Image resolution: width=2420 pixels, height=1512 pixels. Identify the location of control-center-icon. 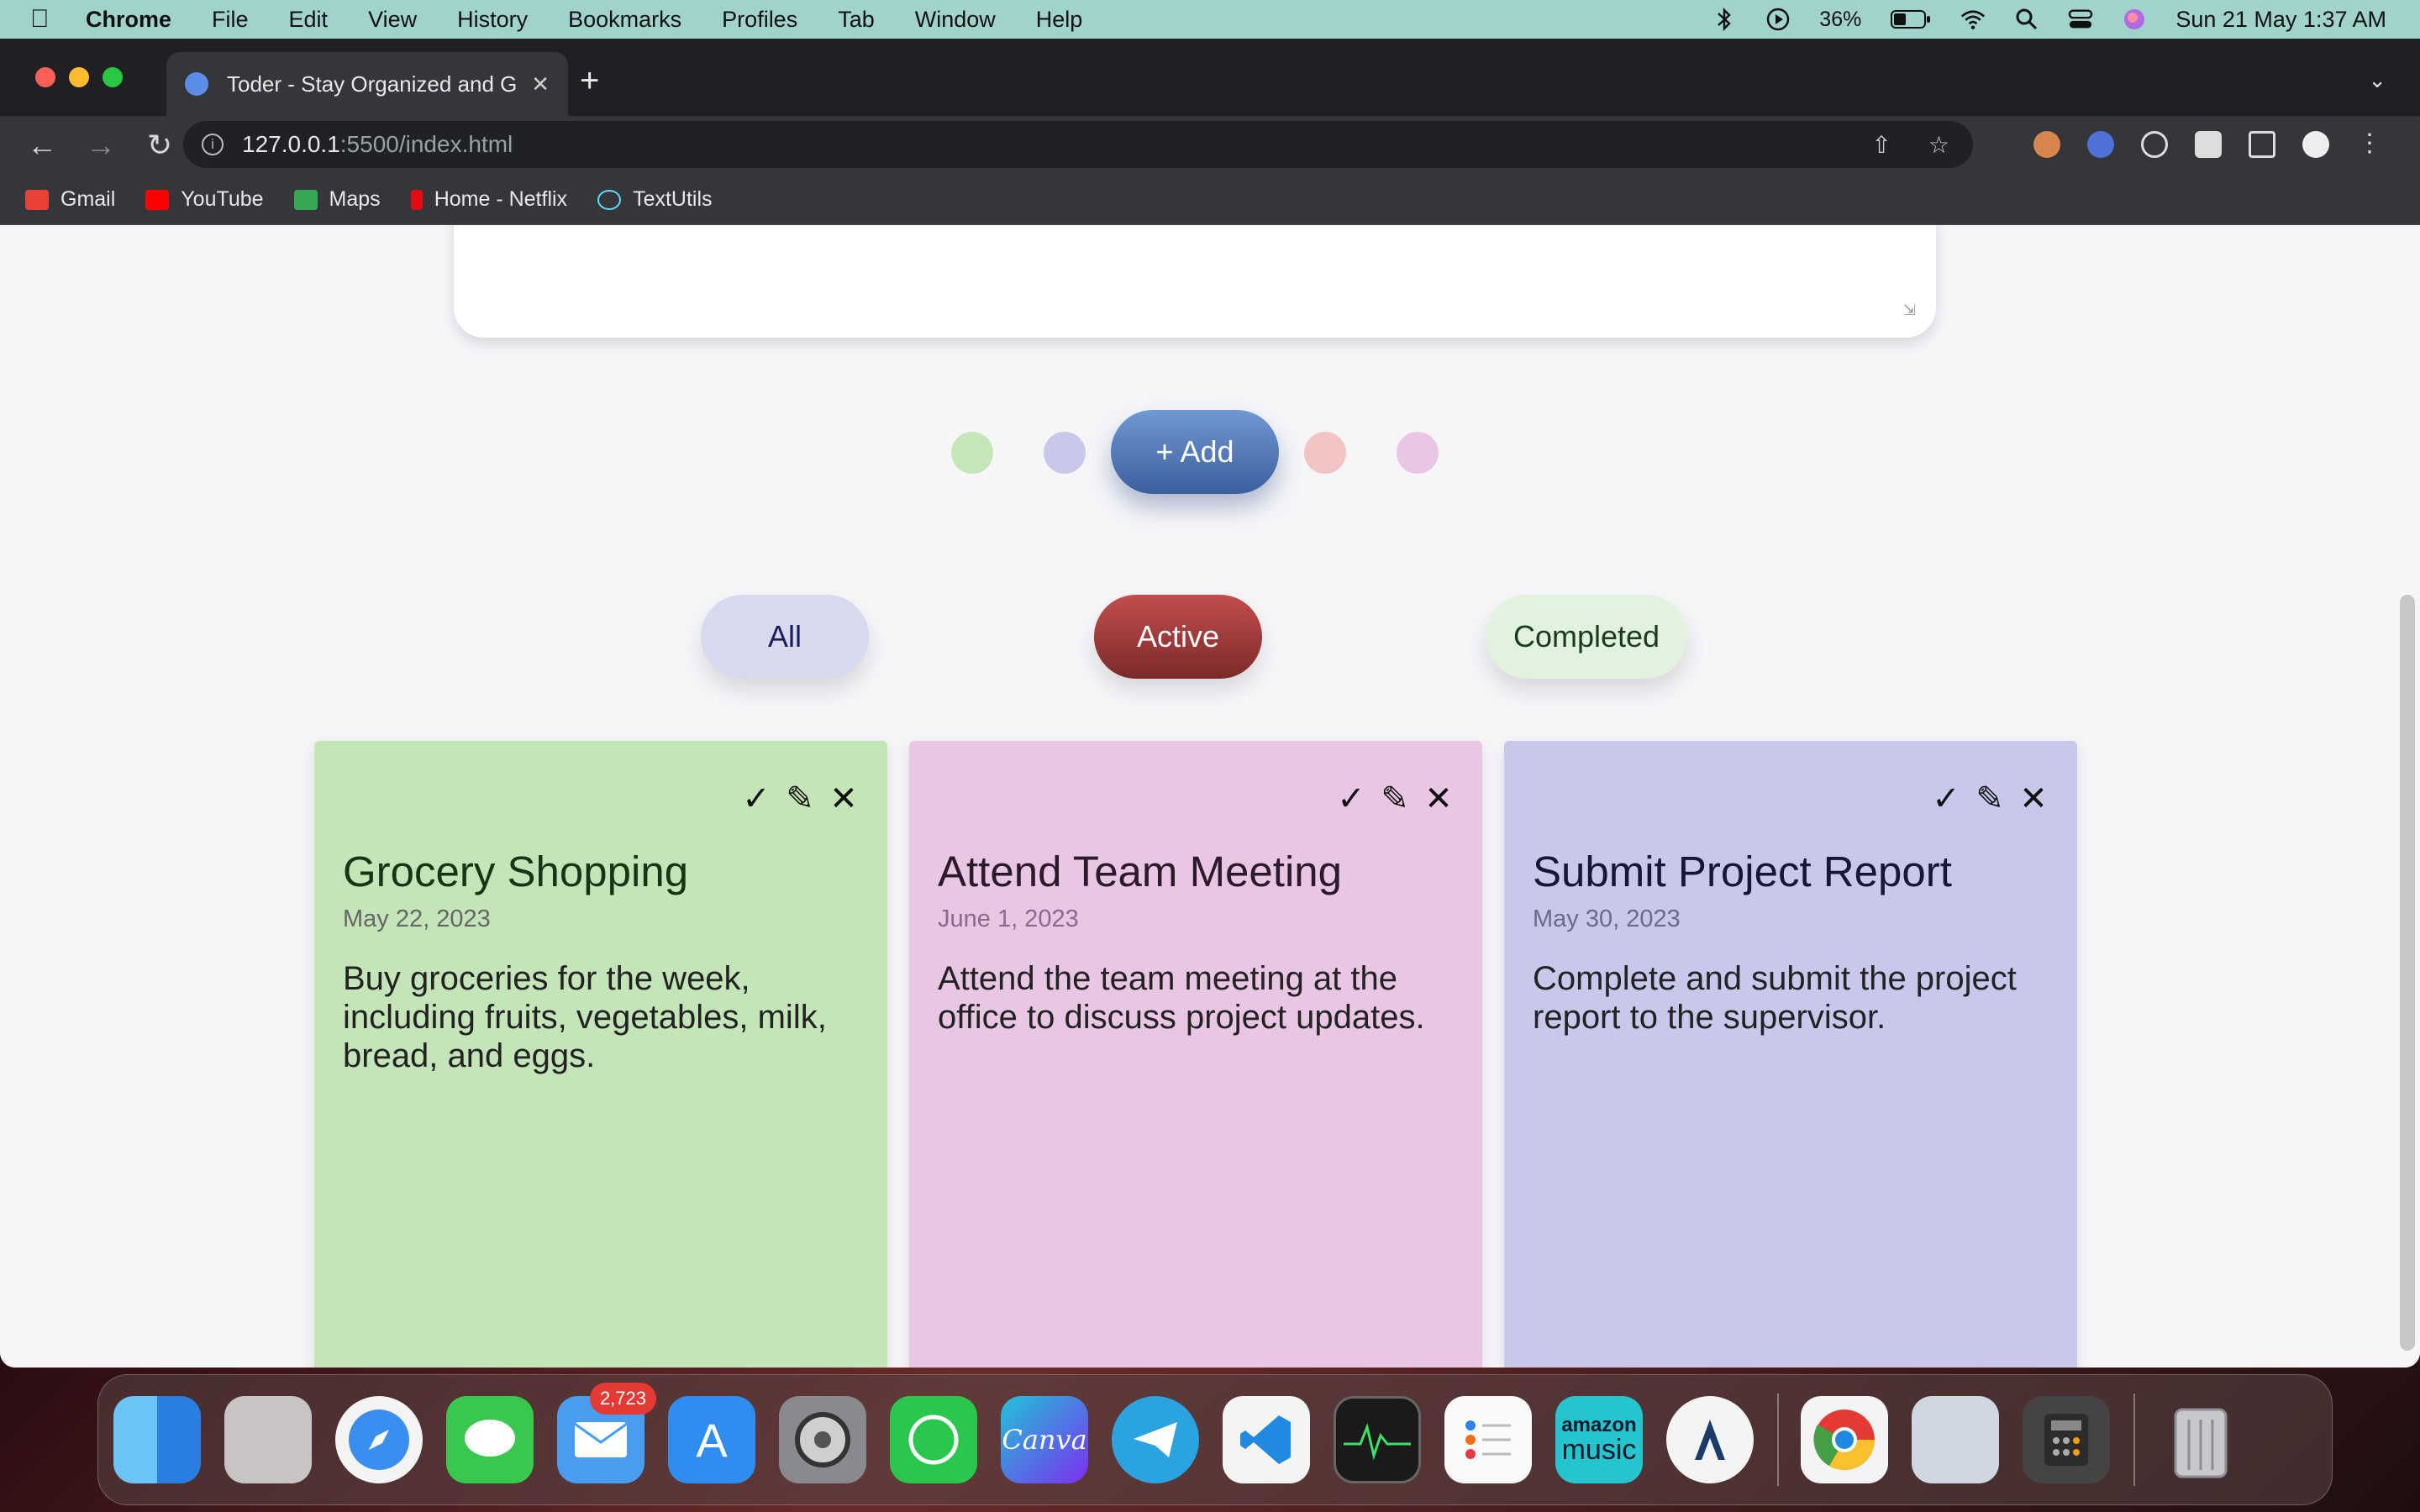
(2081, 19).